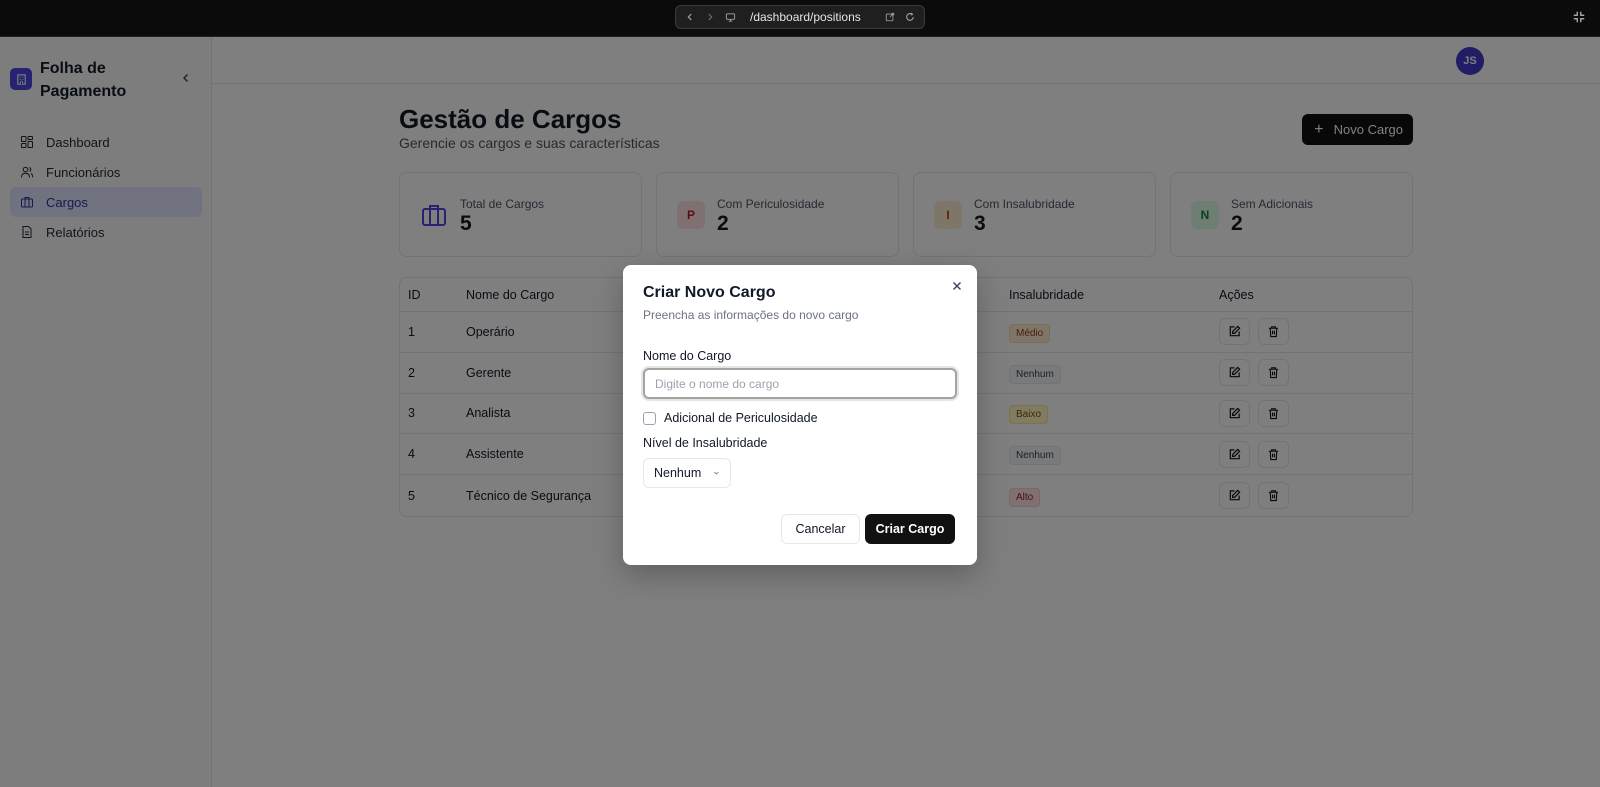  What do you see at coordinates (890, 17) in the screenshot?
I see `open-external-icon` at bounding box center [890, 17].